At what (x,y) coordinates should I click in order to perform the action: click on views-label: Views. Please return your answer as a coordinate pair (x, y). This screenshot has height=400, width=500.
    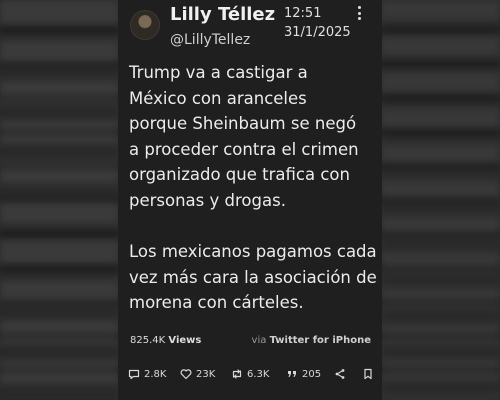
    Looking at the image, I should click on (185, 340).